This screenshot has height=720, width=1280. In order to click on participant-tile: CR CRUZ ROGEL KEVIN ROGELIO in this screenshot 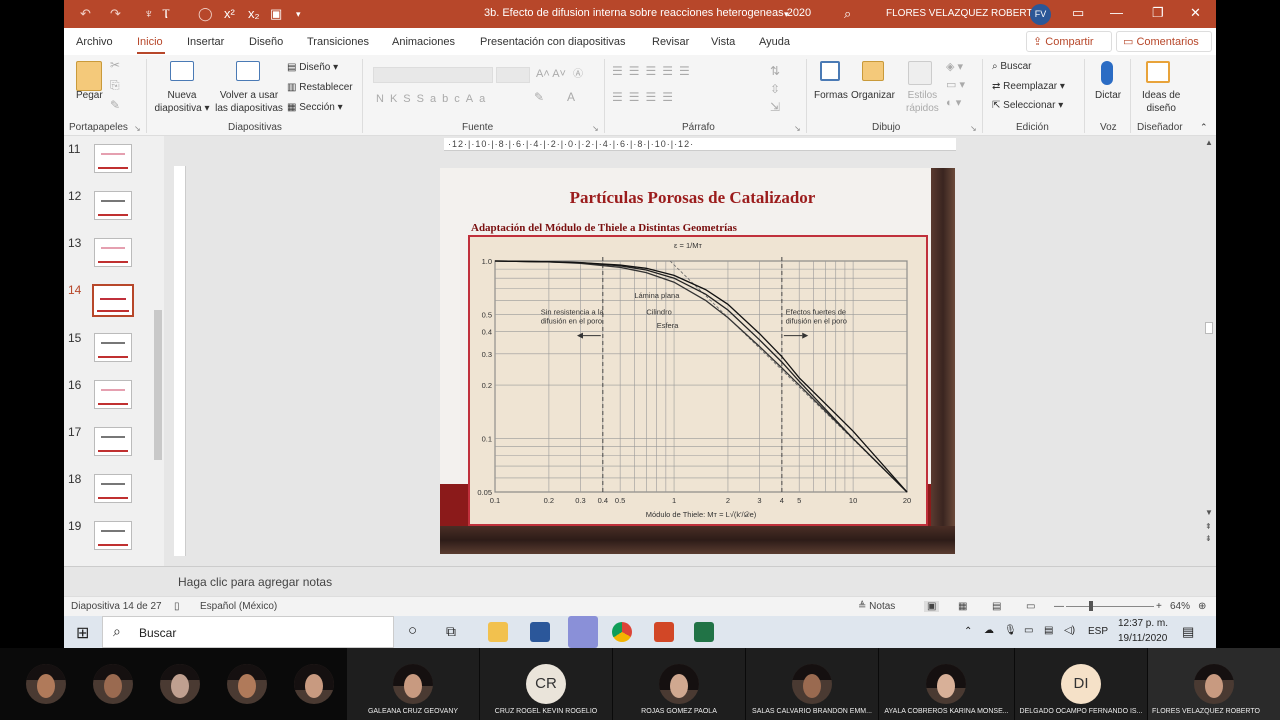, I will do `click(546, 684)`.